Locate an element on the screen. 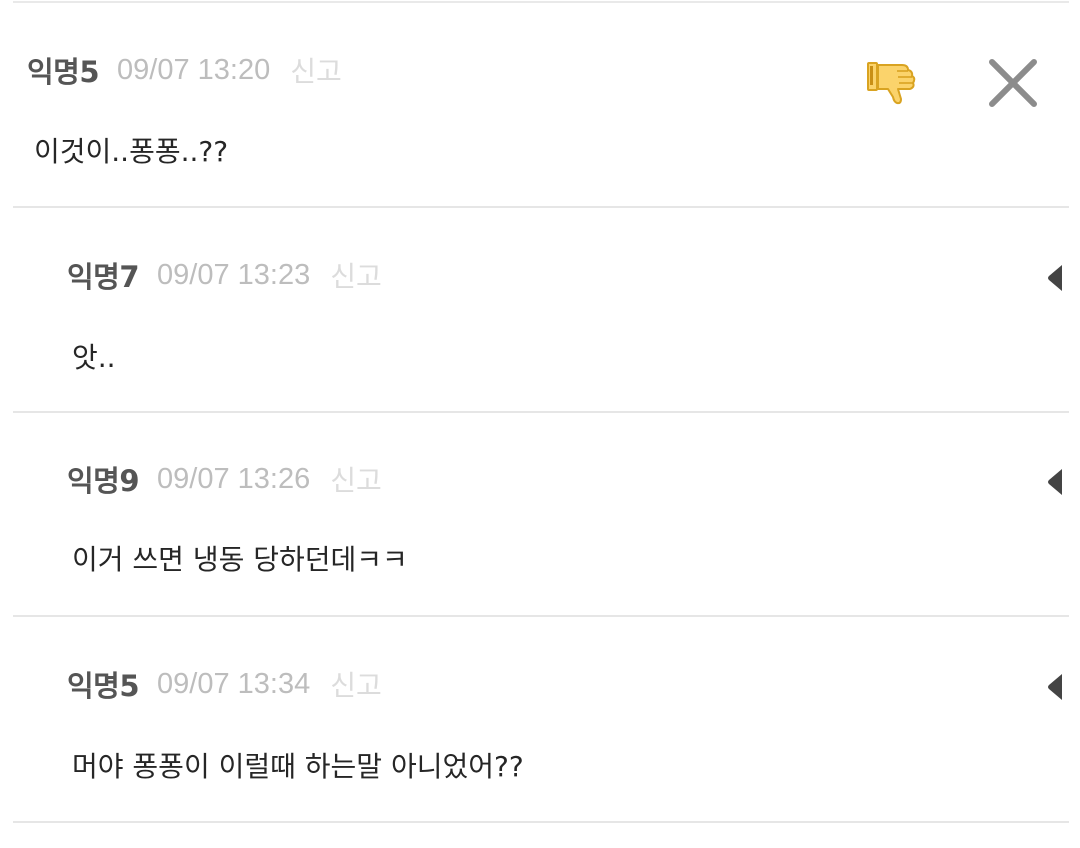 The image size is (1080, 848). comment-time: 09/07 13:34 is located at coordinates (234, 683).